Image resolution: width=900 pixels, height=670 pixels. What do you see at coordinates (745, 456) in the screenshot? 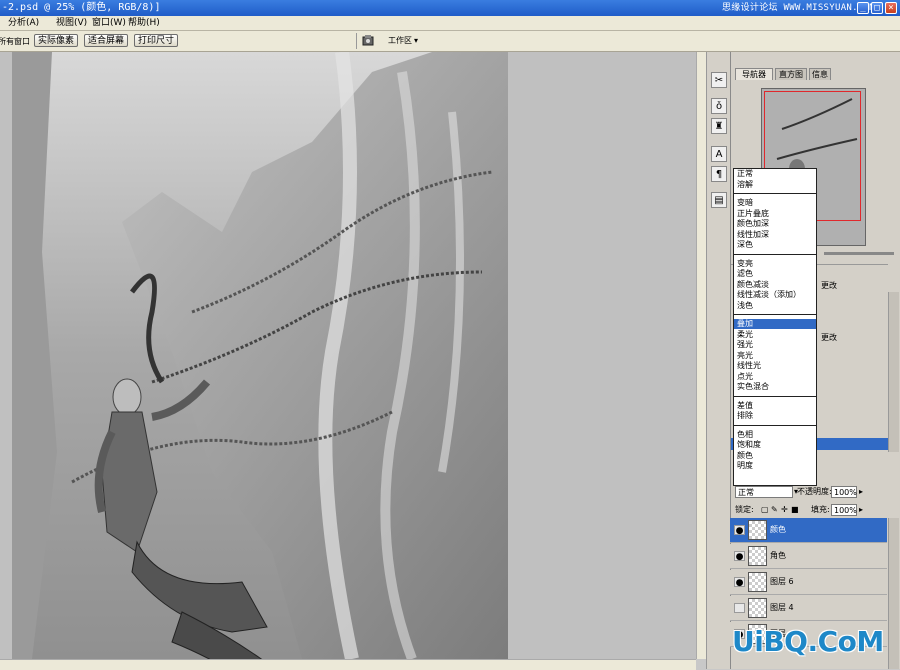
I see `blend-mode-item: 颜色` at bounding box center [745, 456].